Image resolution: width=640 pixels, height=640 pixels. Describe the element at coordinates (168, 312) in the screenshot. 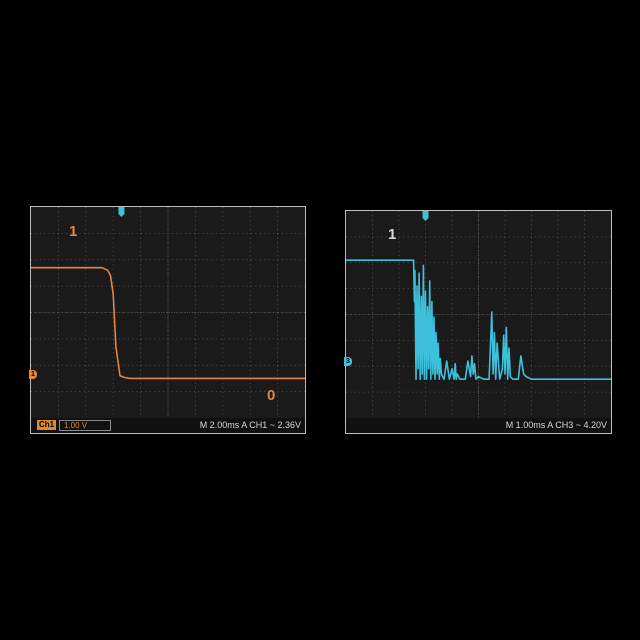

I see `scope-left-screen: 10` at that location.